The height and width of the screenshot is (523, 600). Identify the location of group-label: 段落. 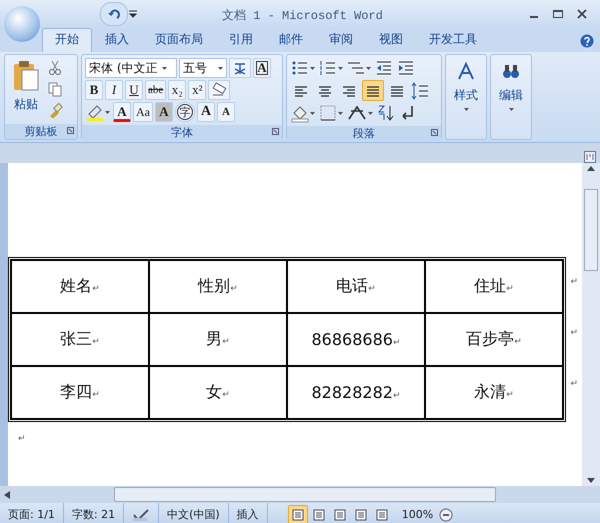
(364, 133).